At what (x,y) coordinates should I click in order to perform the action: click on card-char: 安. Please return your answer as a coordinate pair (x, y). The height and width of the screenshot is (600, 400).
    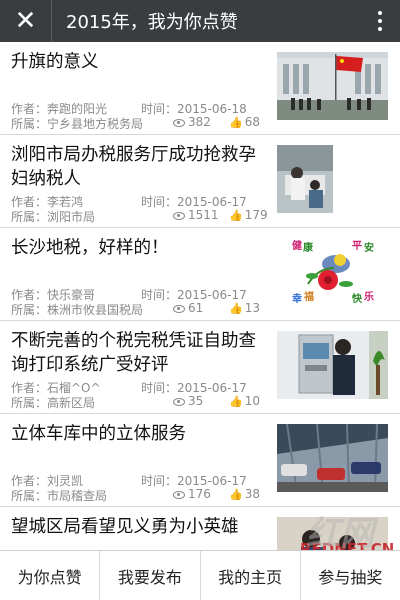
    Looking at the image, I should click on (369, 247).